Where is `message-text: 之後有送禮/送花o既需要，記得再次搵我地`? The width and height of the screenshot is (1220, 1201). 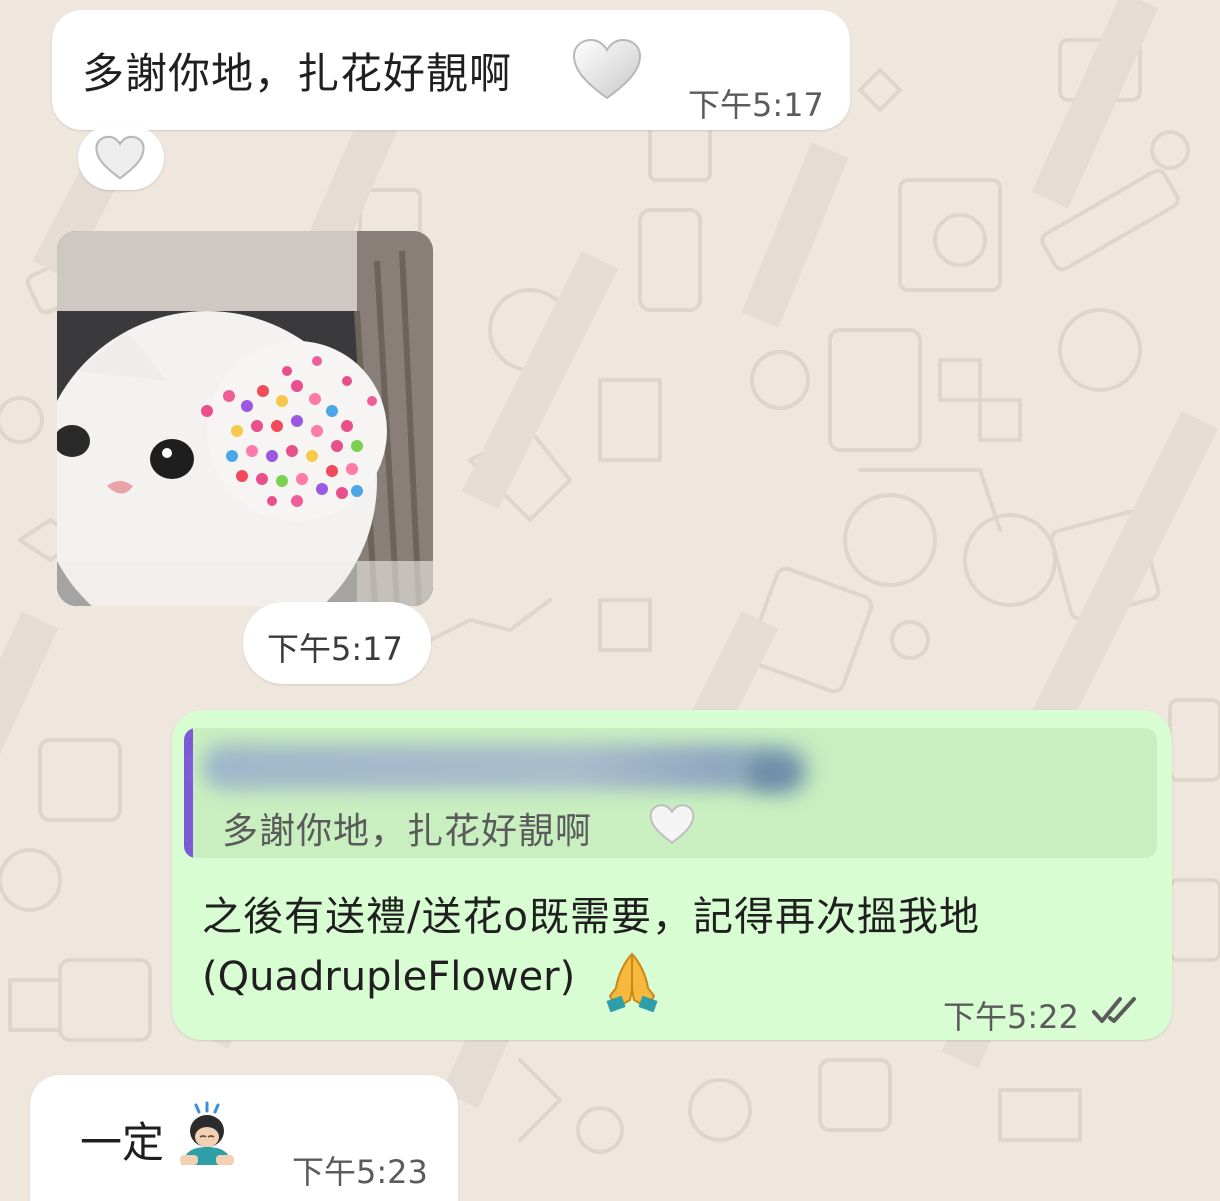
message-text: 之後有送禮/送花o既需要，記得再次搵我地 is located at coordinates (591, 917).